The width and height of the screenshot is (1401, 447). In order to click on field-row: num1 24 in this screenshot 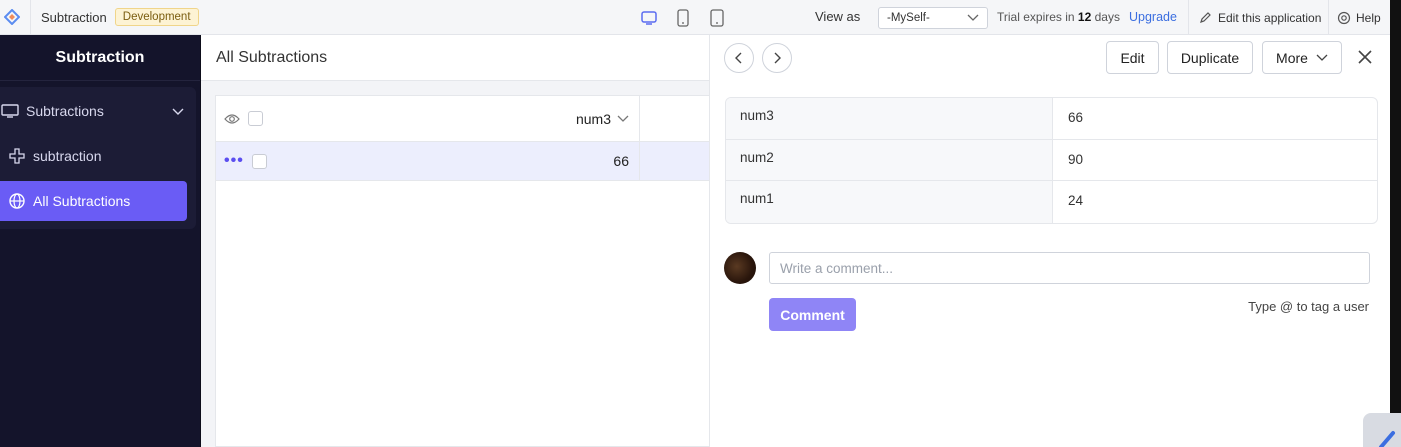, I will do `click(1051, 202)`.